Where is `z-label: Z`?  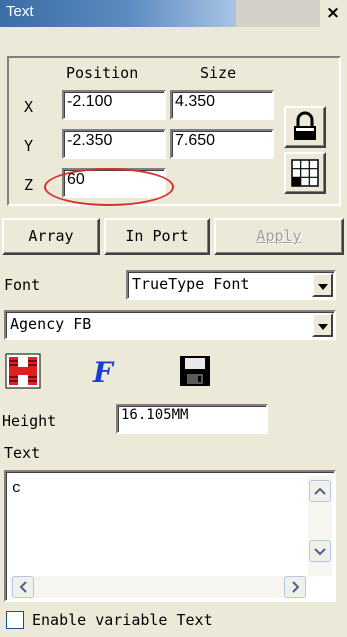
z-label: Z is located at coordinates (29, 185).